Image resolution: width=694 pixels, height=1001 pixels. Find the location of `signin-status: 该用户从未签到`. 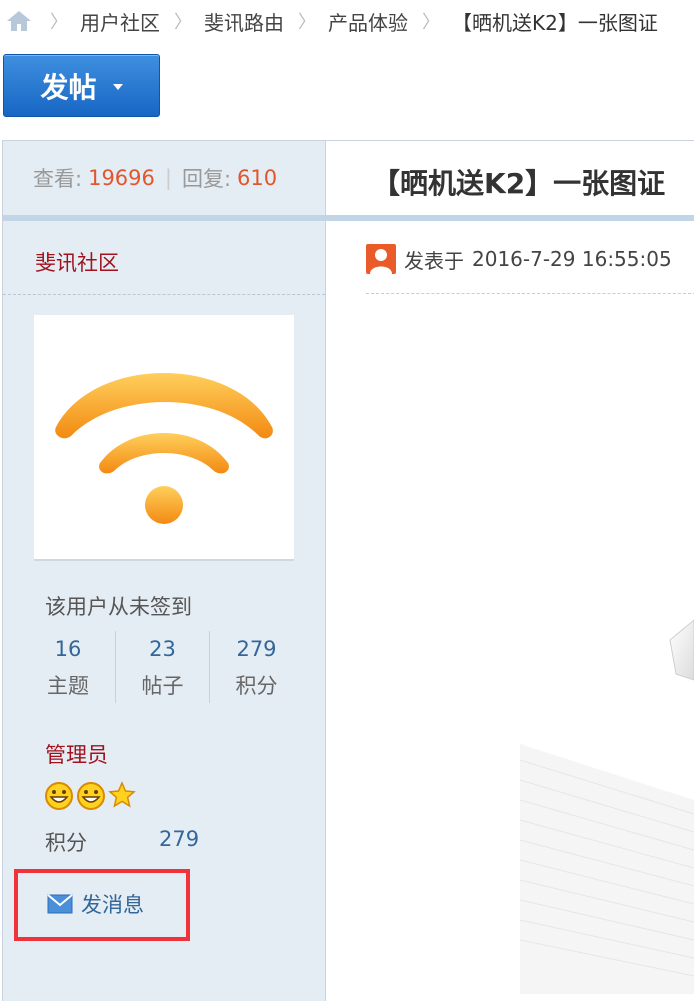

signin-status: 该用户从未签到 is located at coordinates (118, 607).